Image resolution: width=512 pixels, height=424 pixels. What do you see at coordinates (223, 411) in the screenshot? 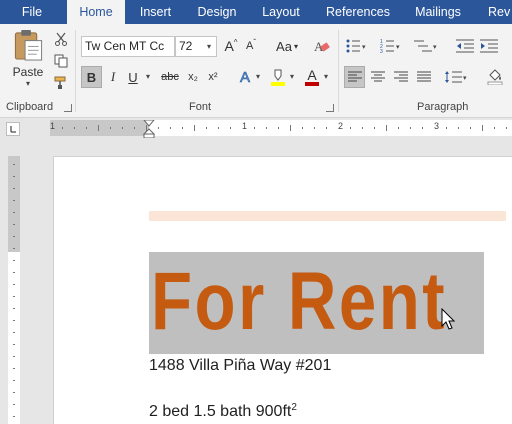
I see `details-line: 2 bed 1.5 bath 900ft2` at bounding box center [223, 411].